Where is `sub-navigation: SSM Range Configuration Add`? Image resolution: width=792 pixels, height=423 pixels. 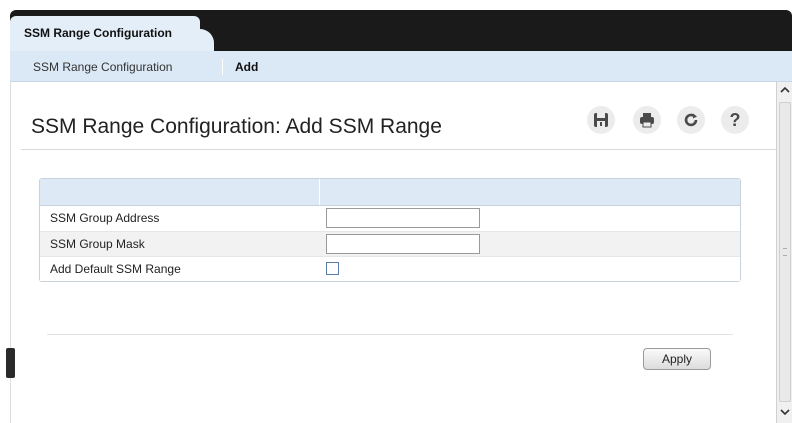
sub-navigation: SSM Range Configuration Add is located at coordinates (401, 66).